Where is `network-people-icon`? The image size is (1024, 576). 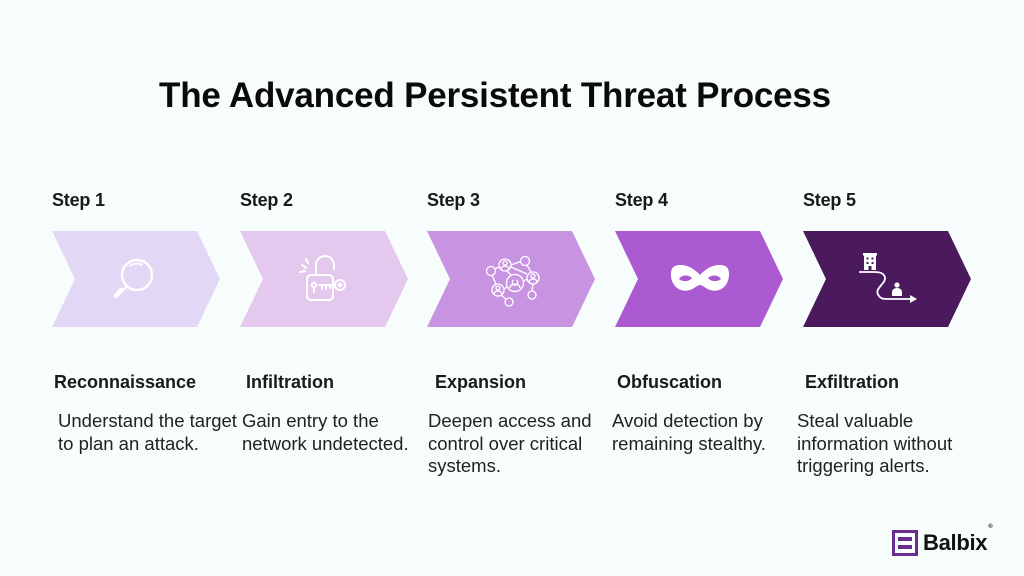
network-people-icon is located at coordinates (512, 281).